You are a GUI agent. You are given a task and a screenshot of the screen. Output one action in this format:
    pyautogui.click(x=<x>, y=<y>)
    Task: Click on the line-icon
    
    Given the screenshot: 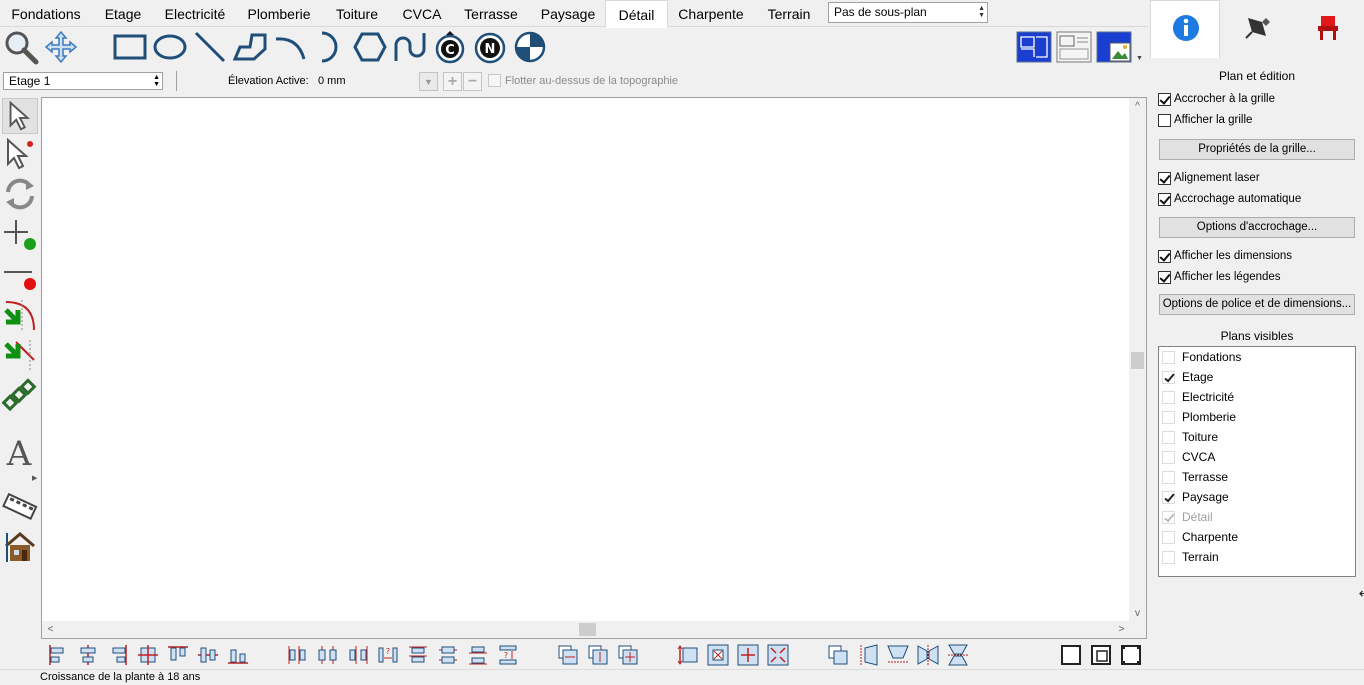 What is the action you would take?
    pyautogui.click(x=210, y=47)
    